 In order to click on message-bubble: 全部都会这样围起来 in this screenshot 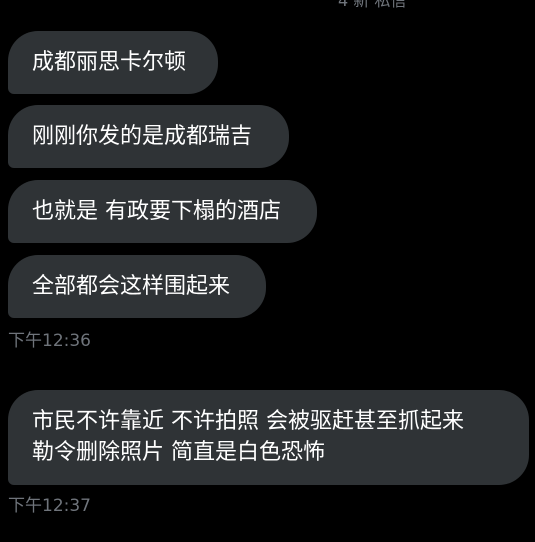, I will do `click(137, 286)`.